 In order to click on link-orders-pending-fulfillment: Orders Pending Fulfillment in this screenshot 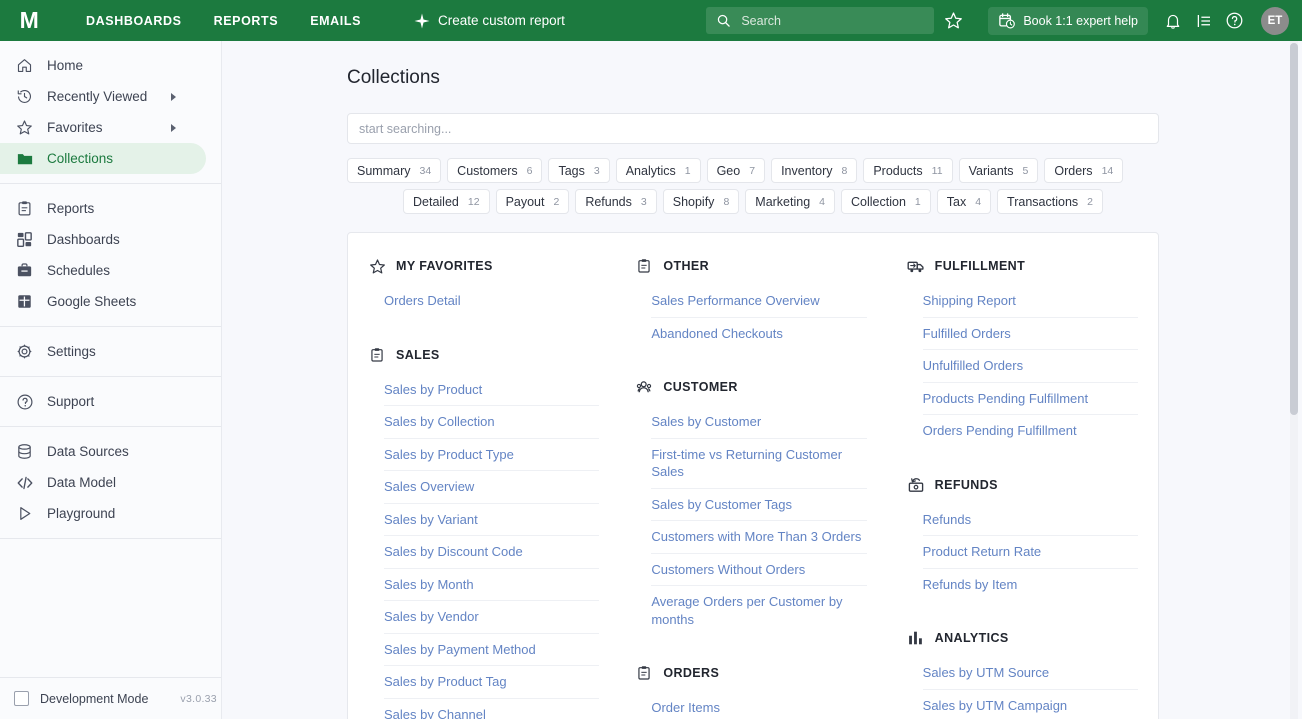, I will do `click(1030, 431)`.